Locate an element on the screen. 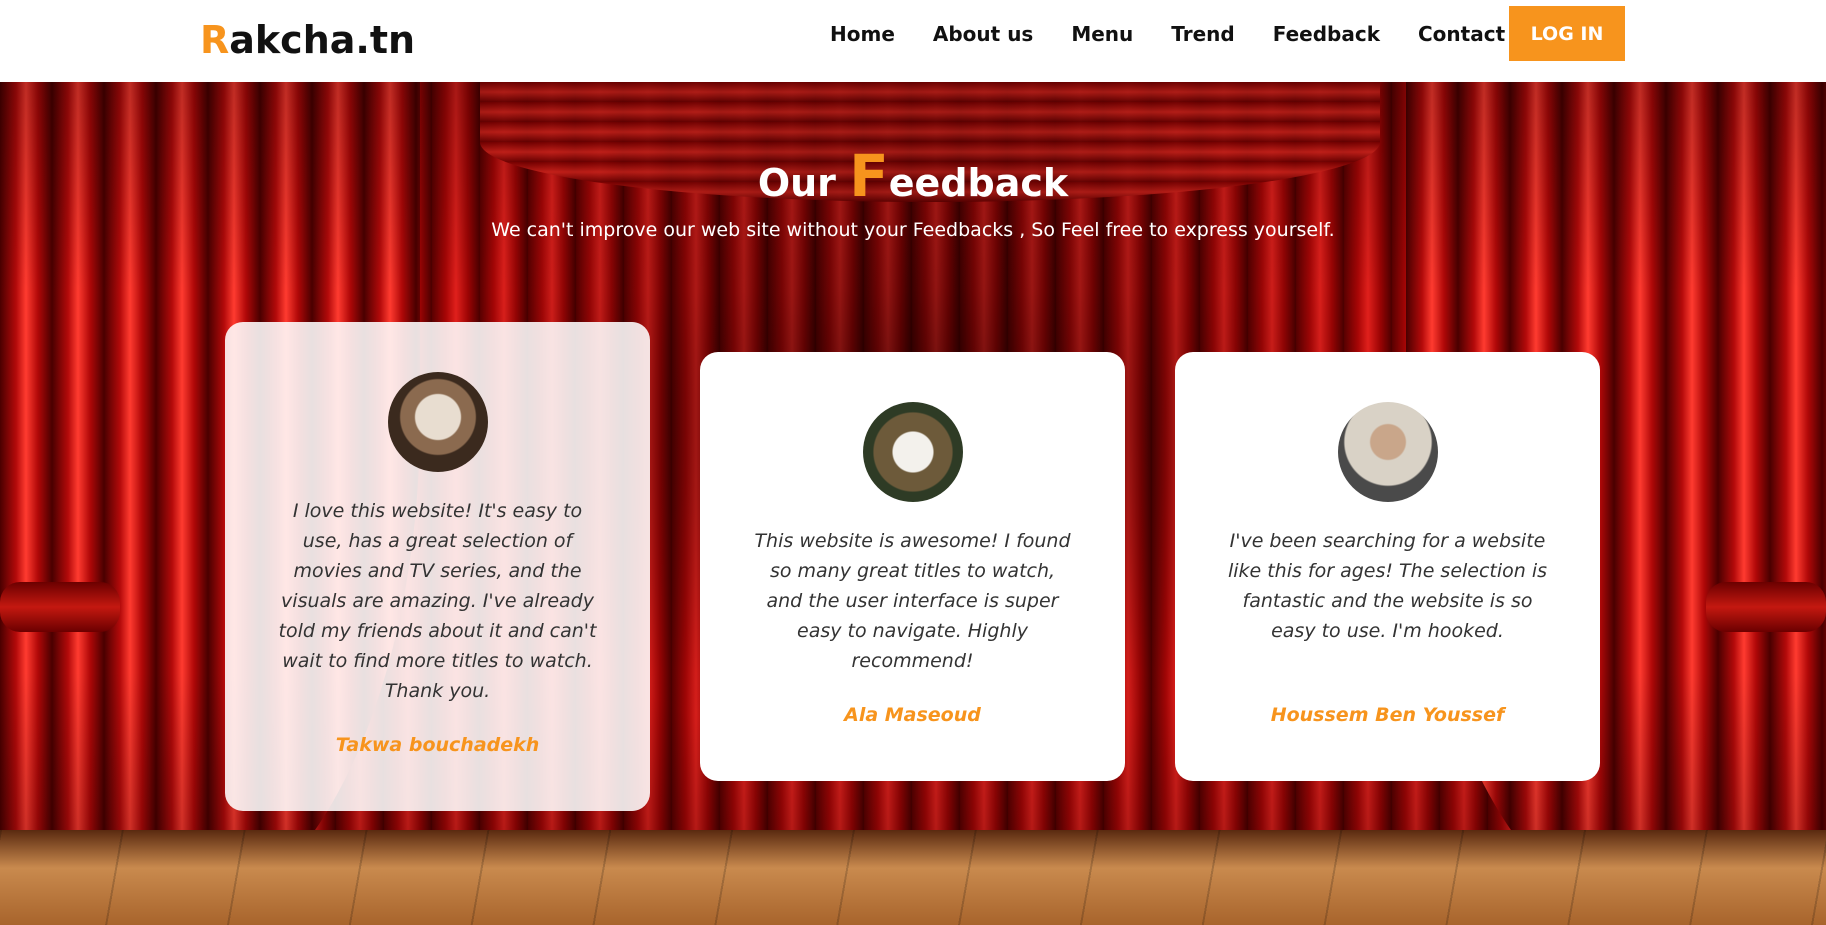 Image resolution: width=1826 pixels, height=925 pixels. stage-floor is located at coordinates (913, 877).